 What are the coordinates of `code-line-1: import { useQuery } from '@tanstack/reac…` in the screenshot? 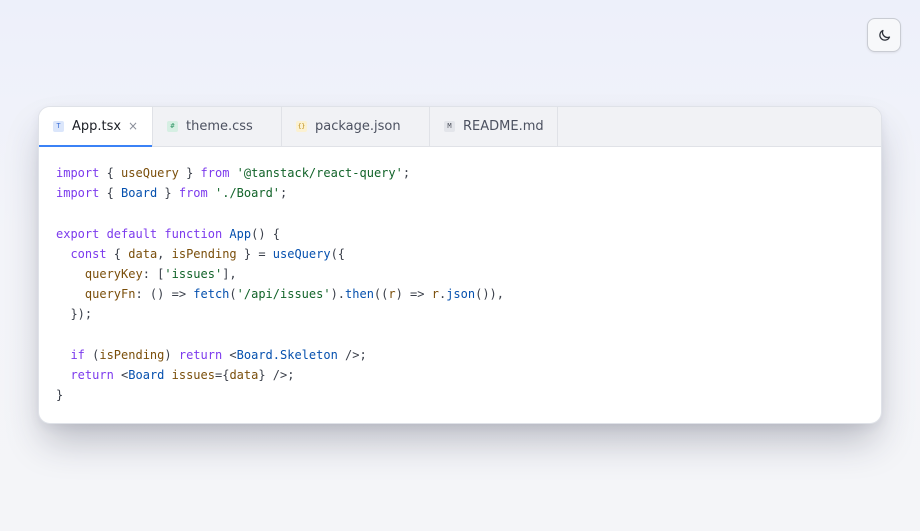 It's located at (233, 173).